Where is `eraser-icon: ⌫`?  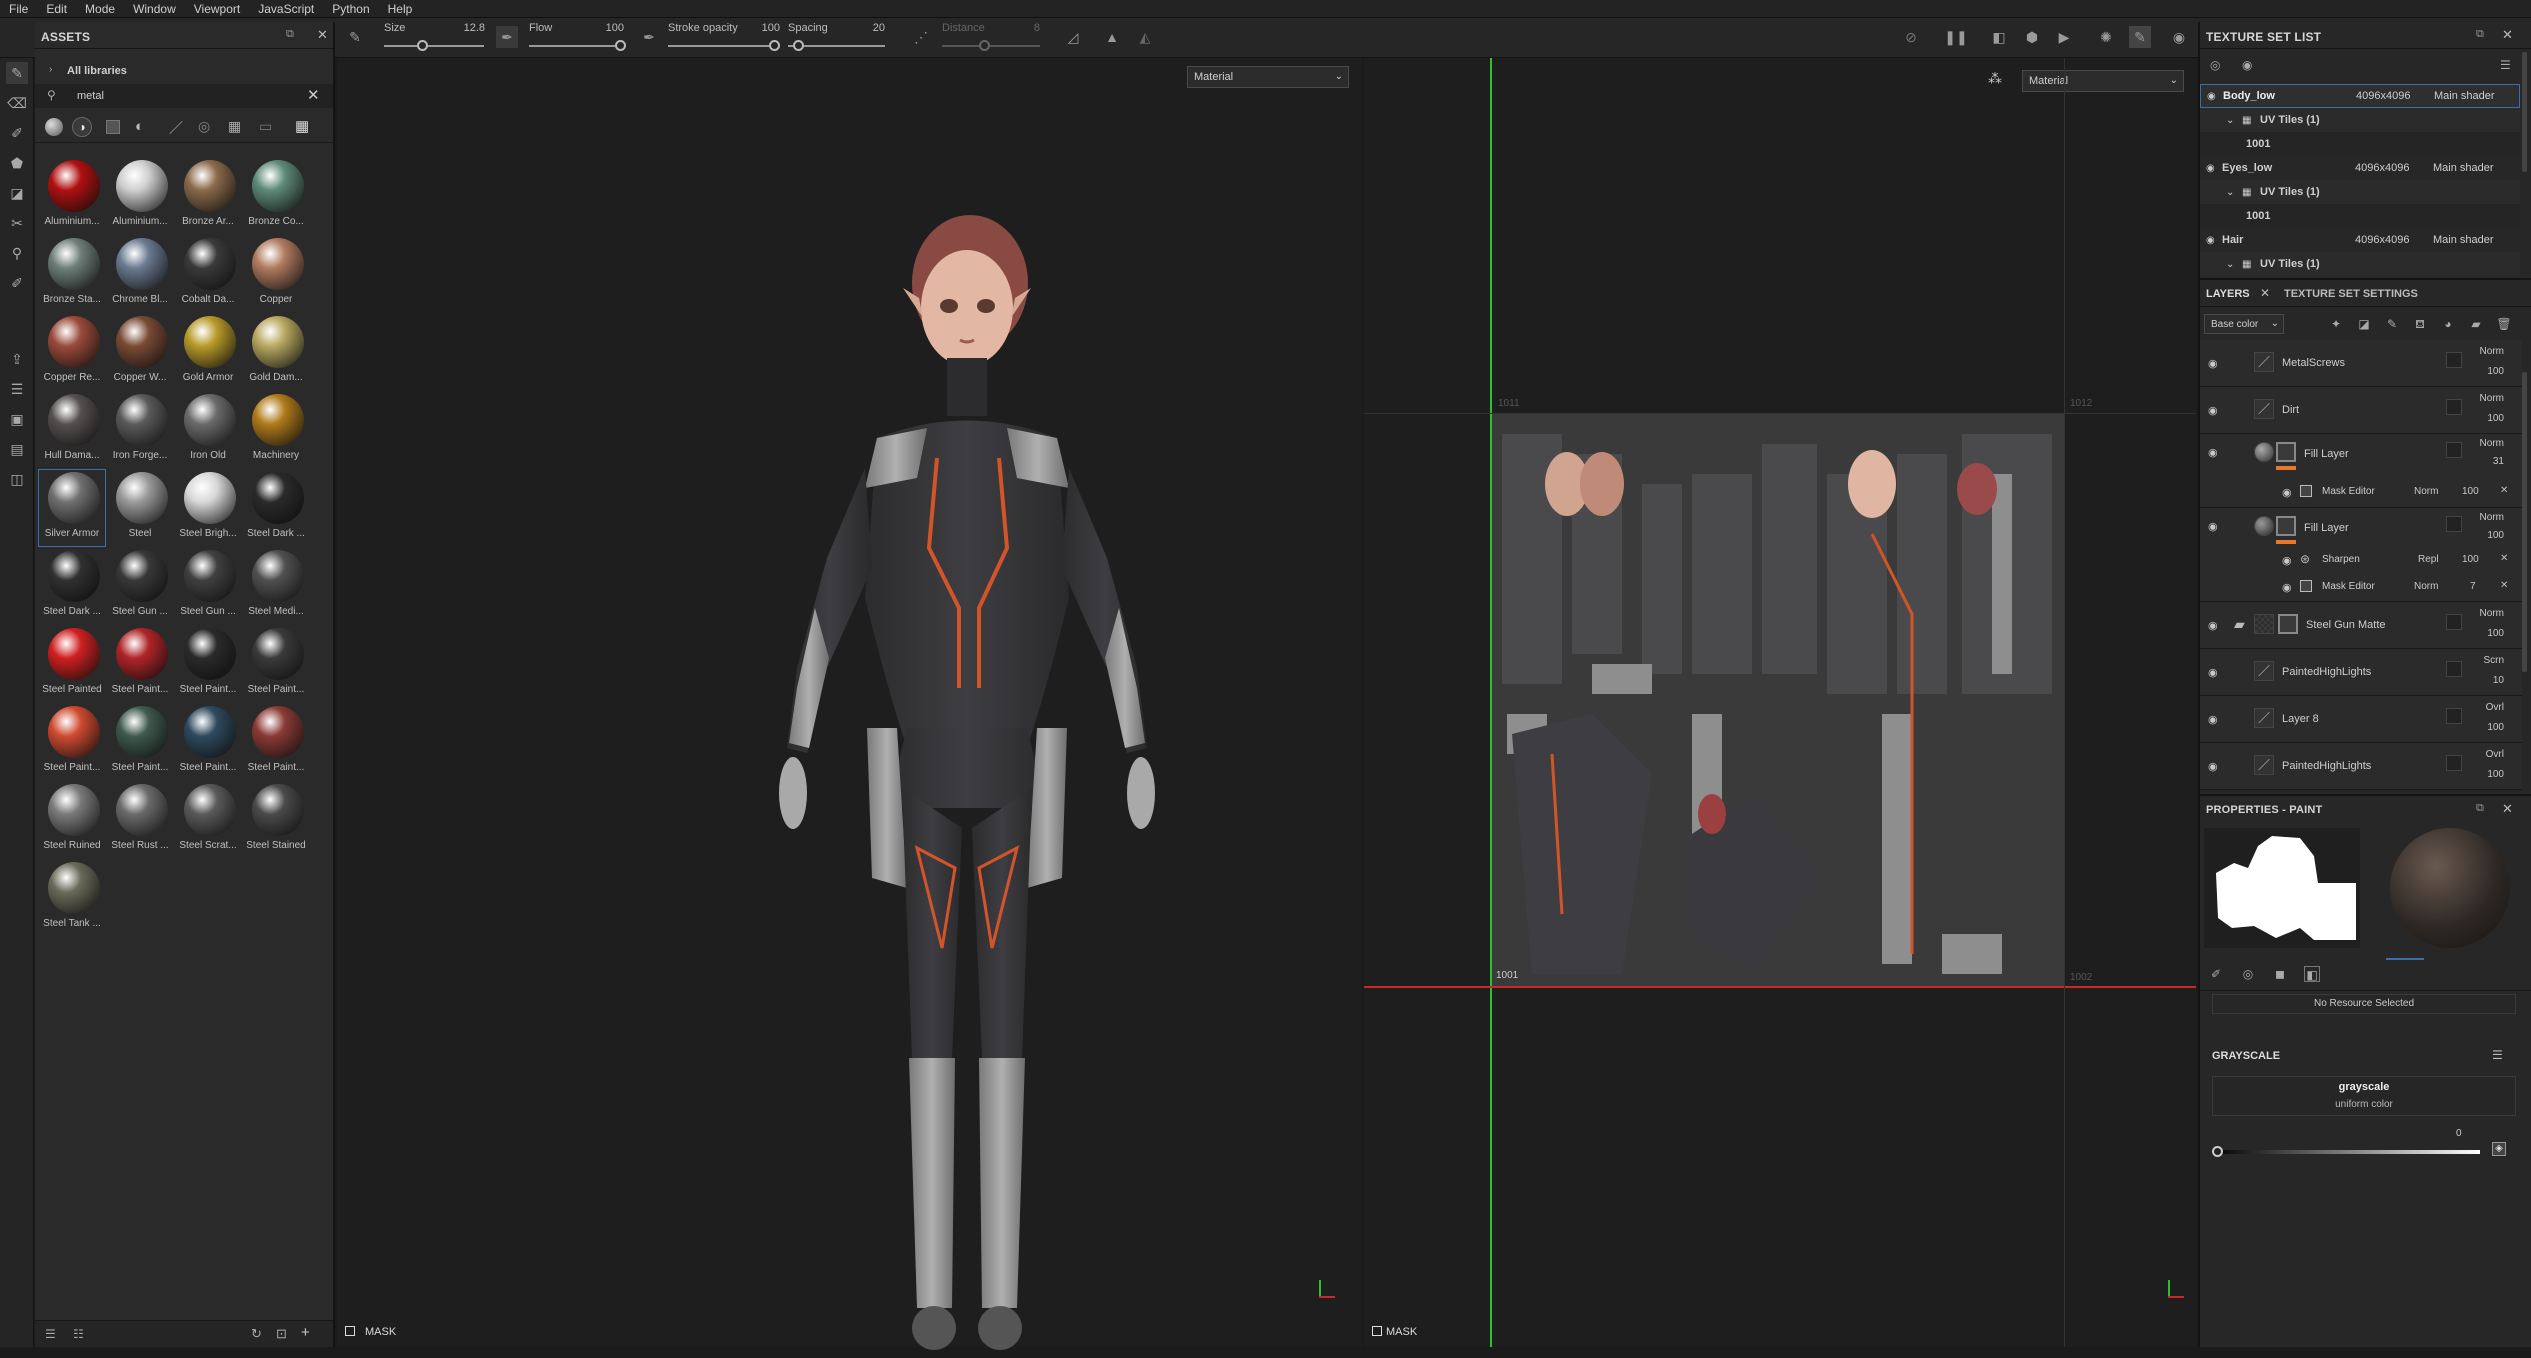
eraser-icon: ⌫ is located at coordinates (17, 103).